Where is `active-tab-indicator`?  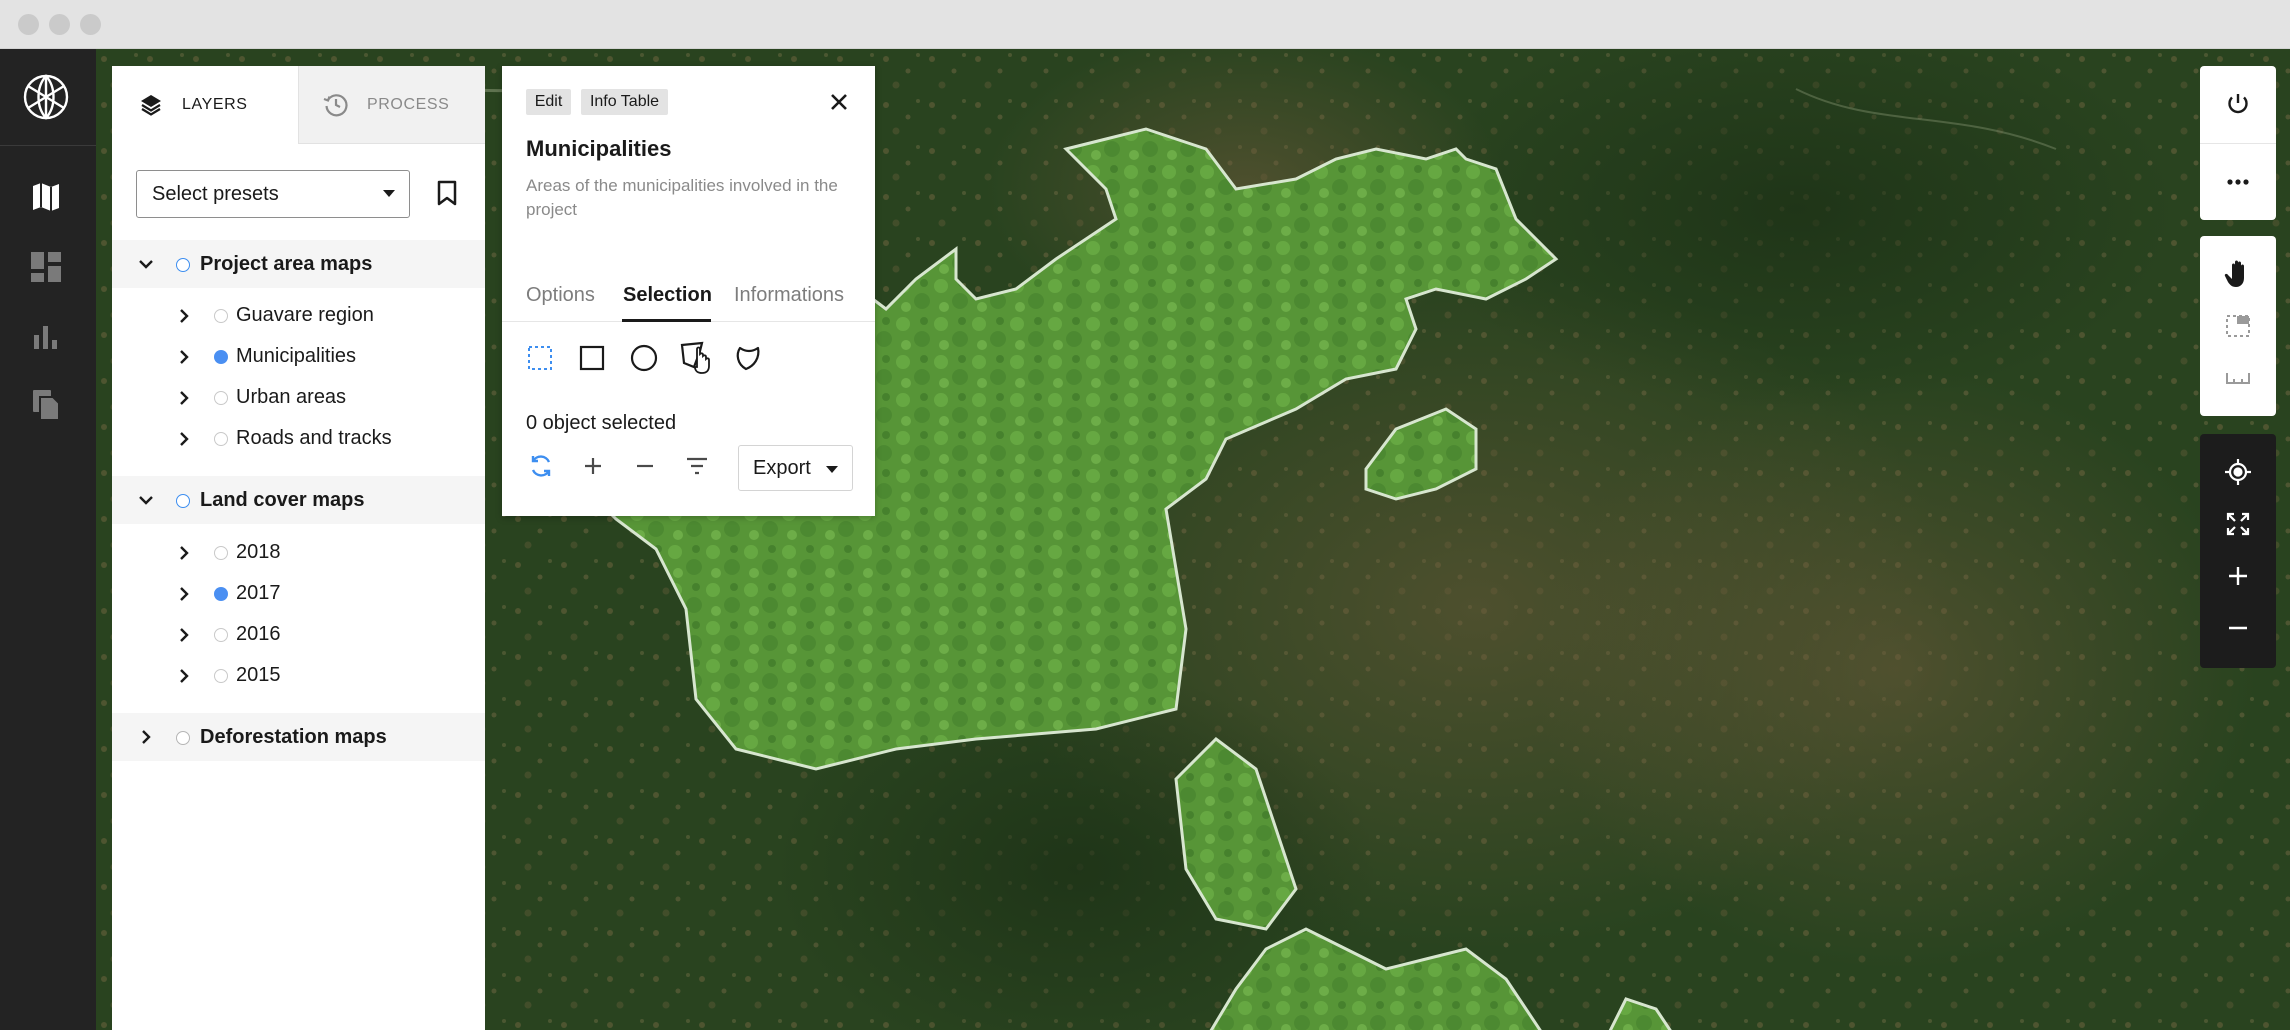
active-tab-indicator is located at coordinates (666, 320).